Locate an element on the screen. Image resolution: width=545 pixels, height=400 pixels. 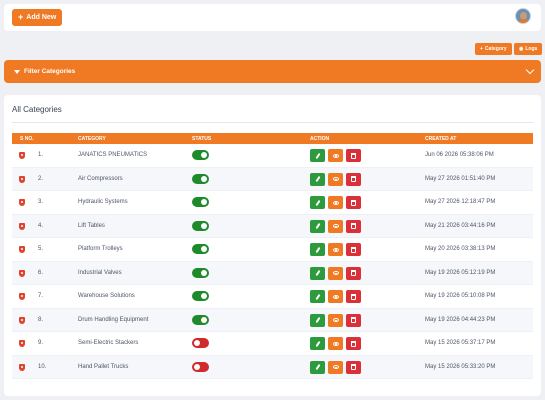
row-created-at: May 15 2026 05:37:17 PM is located at coordinates (460, 343).